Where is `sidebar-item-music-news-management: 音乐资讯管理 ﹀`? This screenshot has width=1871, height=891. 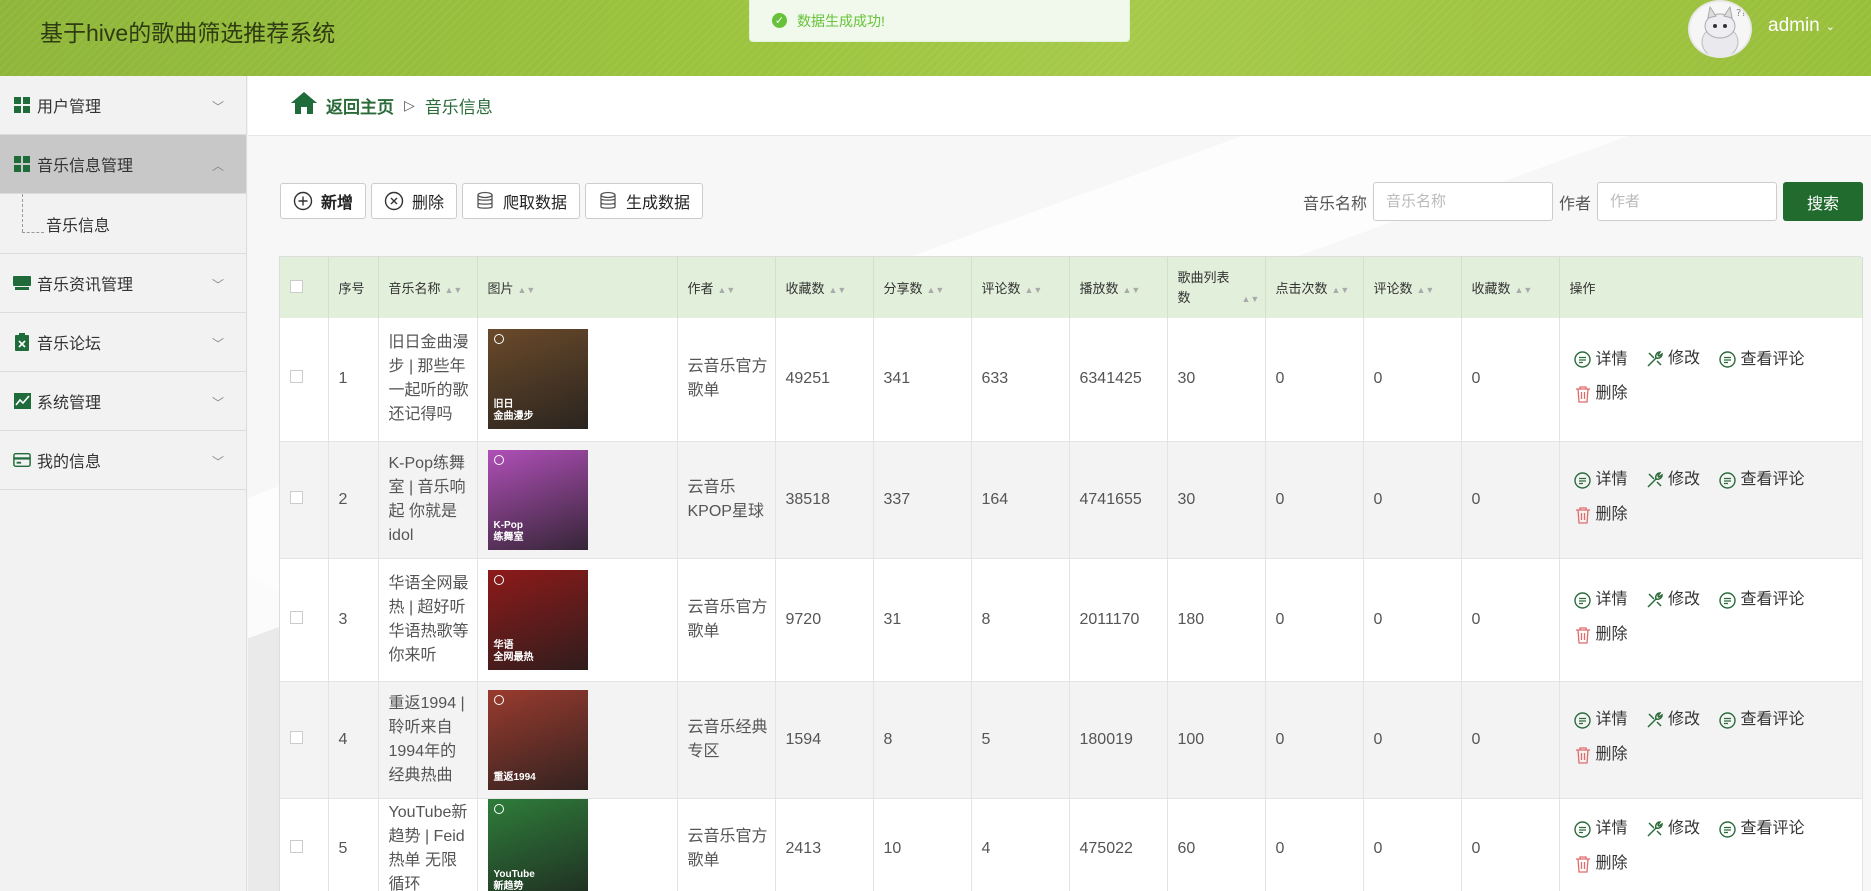
sidebar-item-music-news-management: 音乐资讯管理 ﹀ is located at coordinates (123, 283).